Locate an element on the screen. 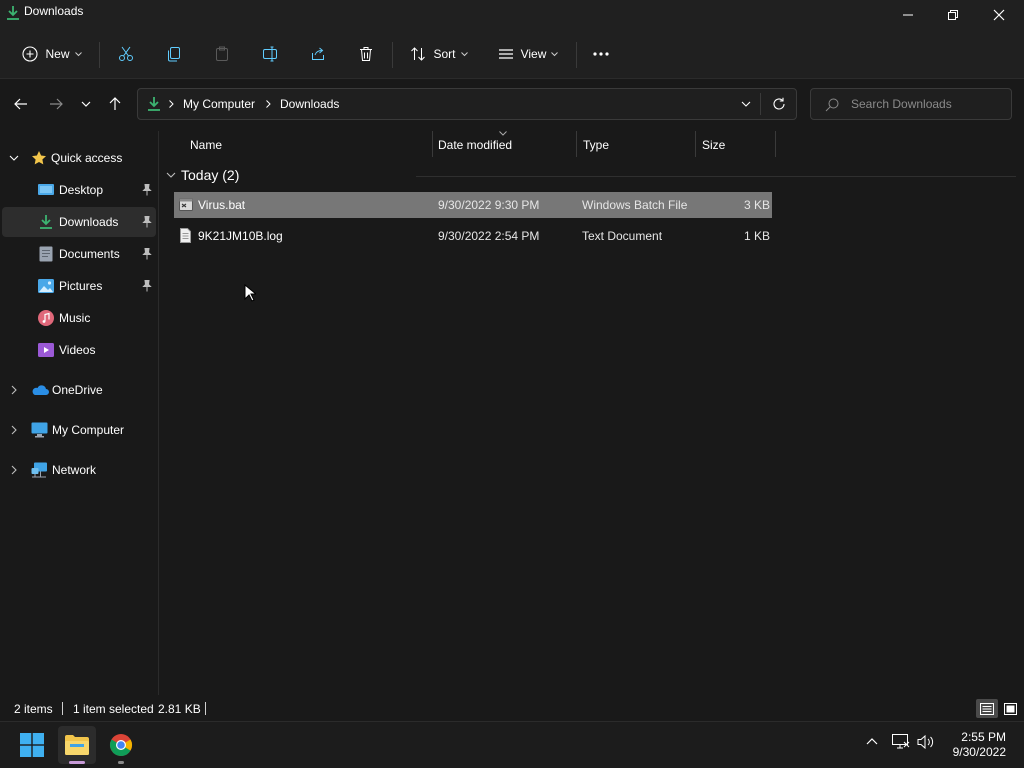  sidebar-item-label: Quick access is located at coordinates (87, 158).